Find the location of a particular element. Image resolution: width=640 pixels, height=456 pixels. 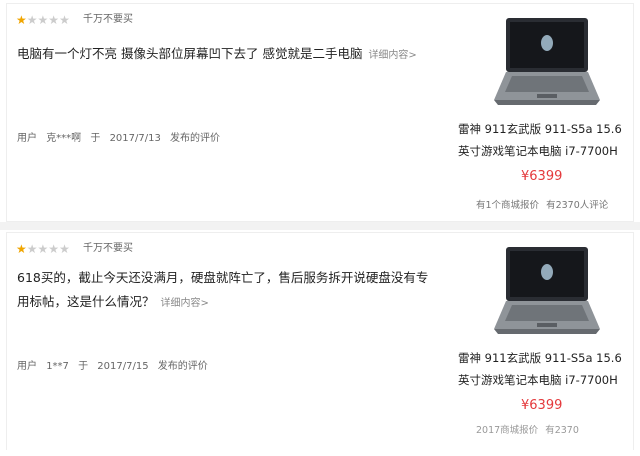

card-separator is located at coordinates (320, 226).